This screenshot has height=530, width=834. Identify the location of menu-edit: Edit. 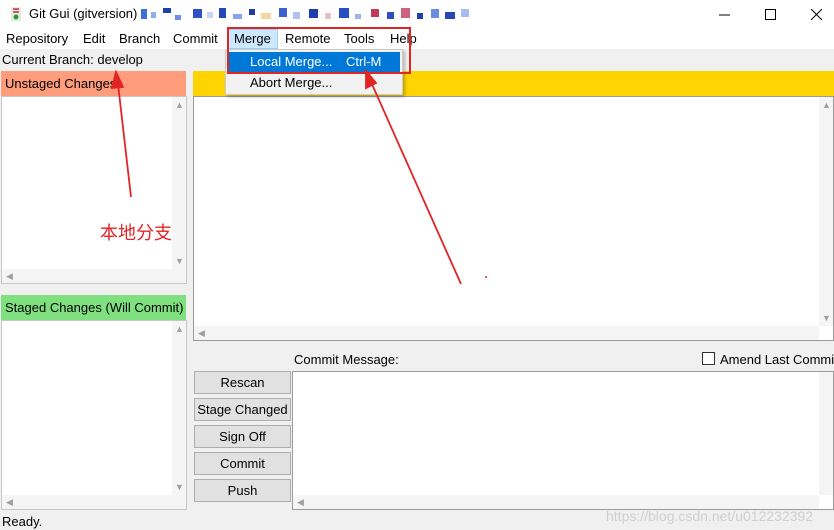
(94, 39).